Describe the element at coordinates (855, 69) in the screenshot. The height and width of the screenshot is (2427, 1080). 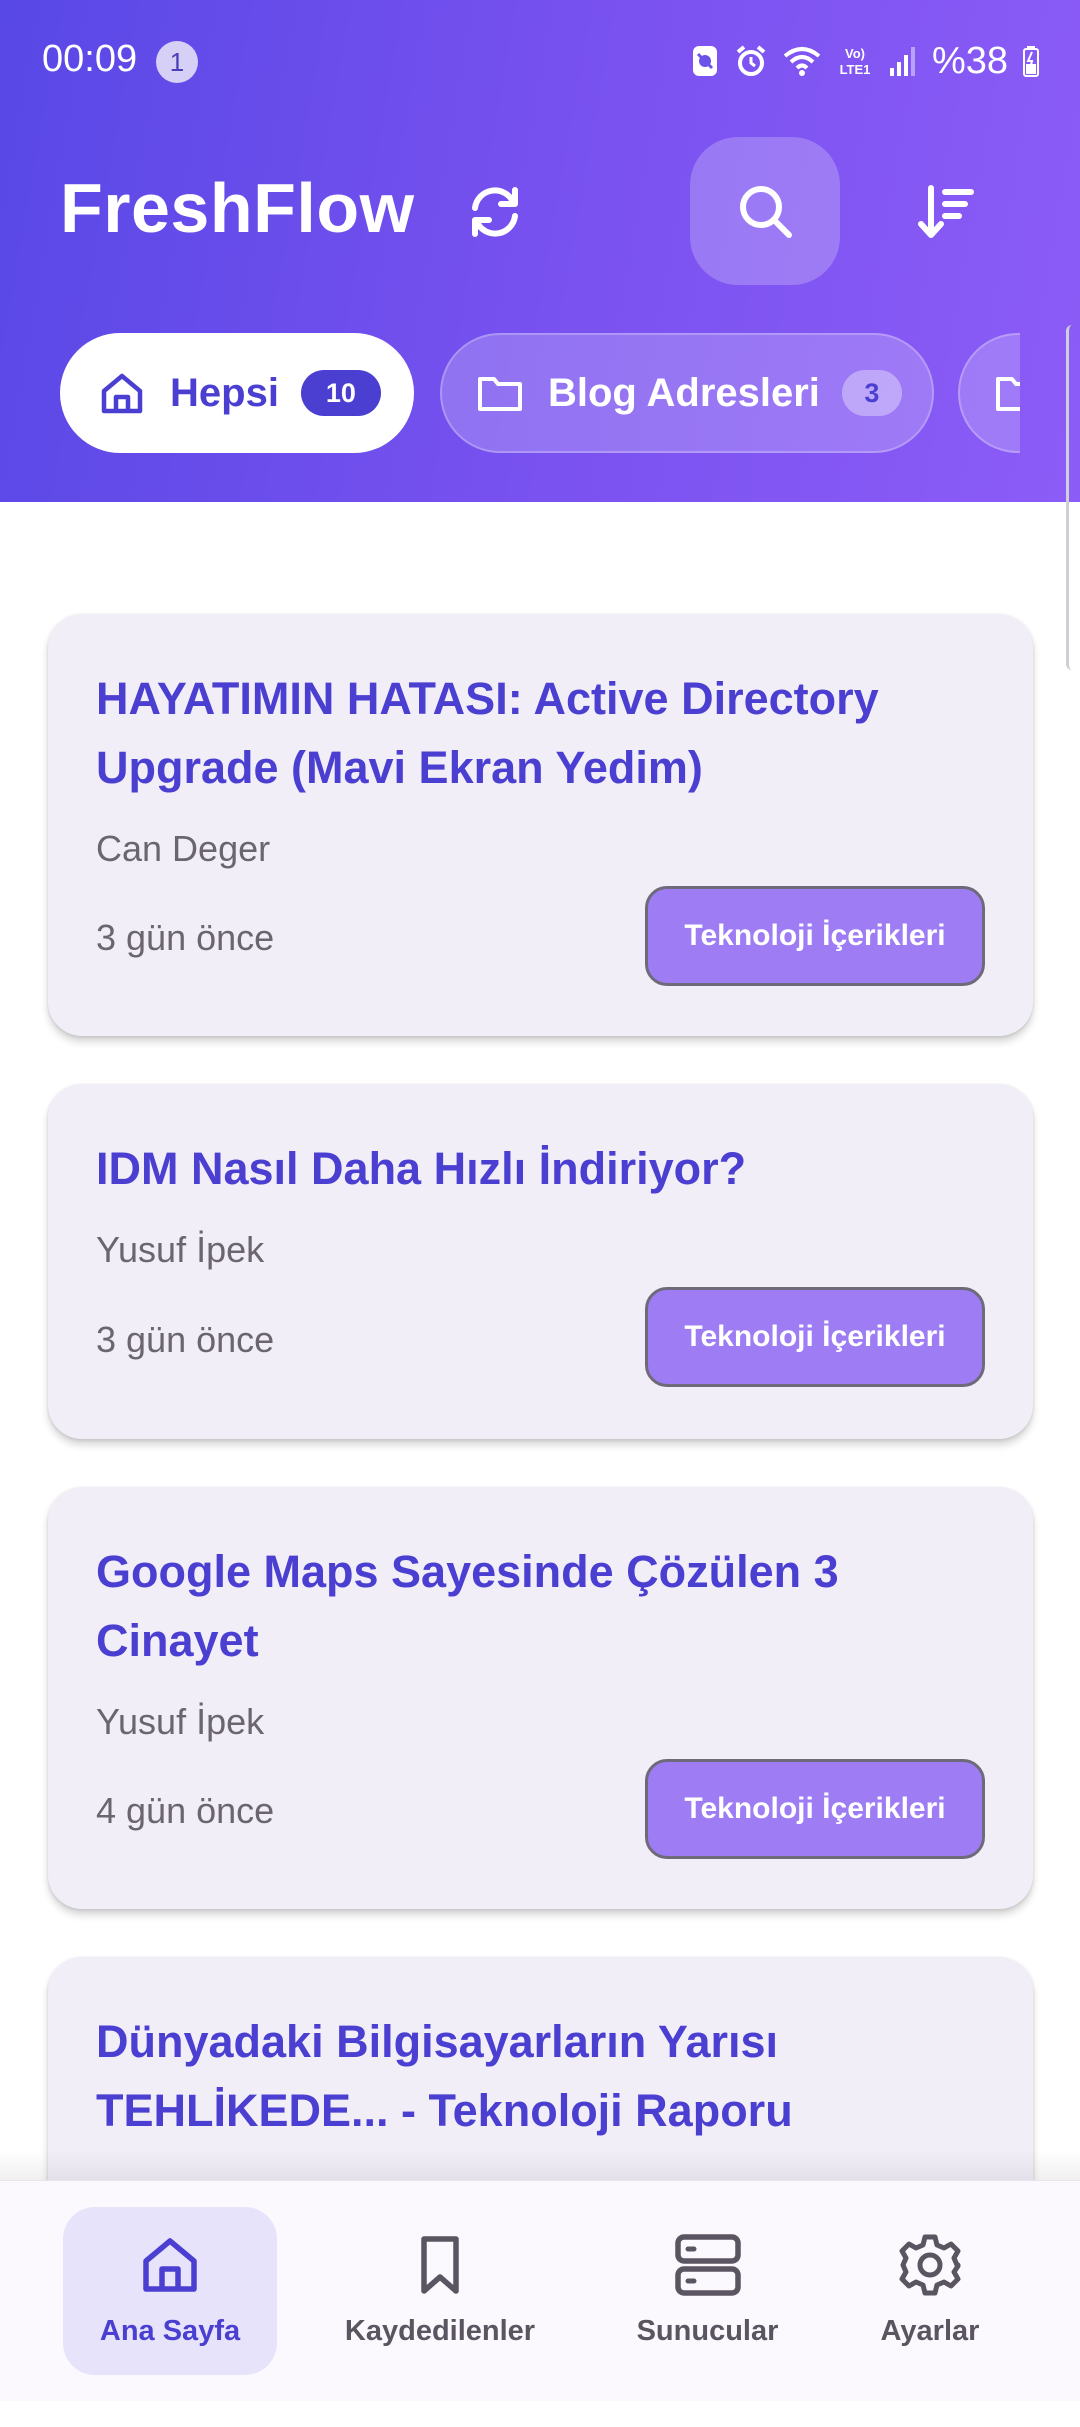
I see `svg-text: LTE1` at that location.